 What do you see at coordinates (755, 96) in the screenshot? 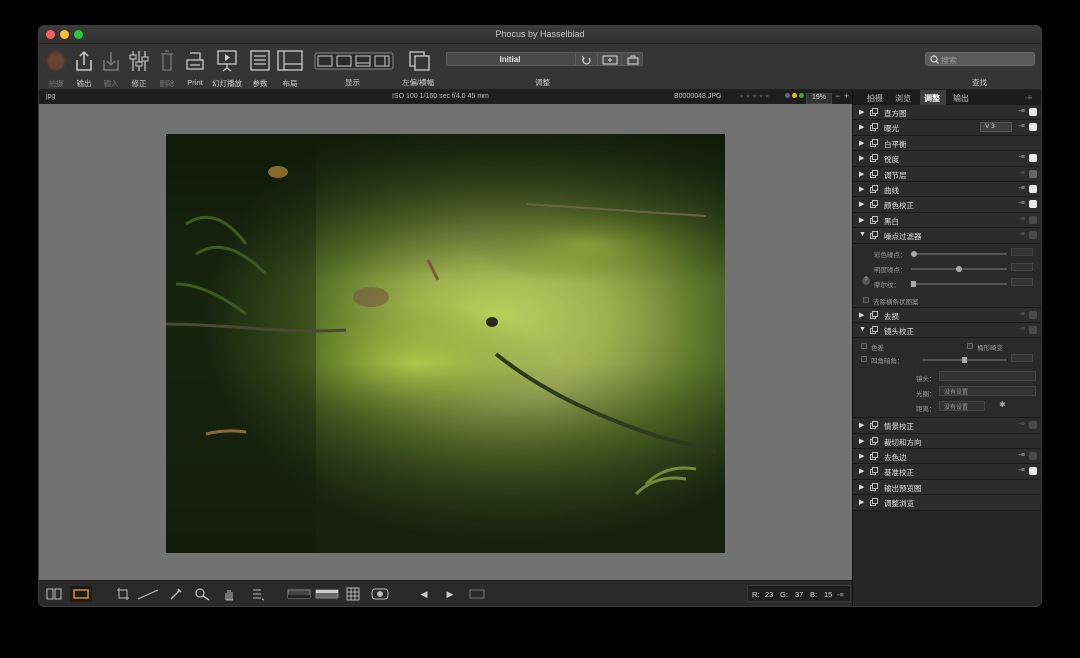
I see `rating-stars: ★★★★★` at bounding box center [755, 96].